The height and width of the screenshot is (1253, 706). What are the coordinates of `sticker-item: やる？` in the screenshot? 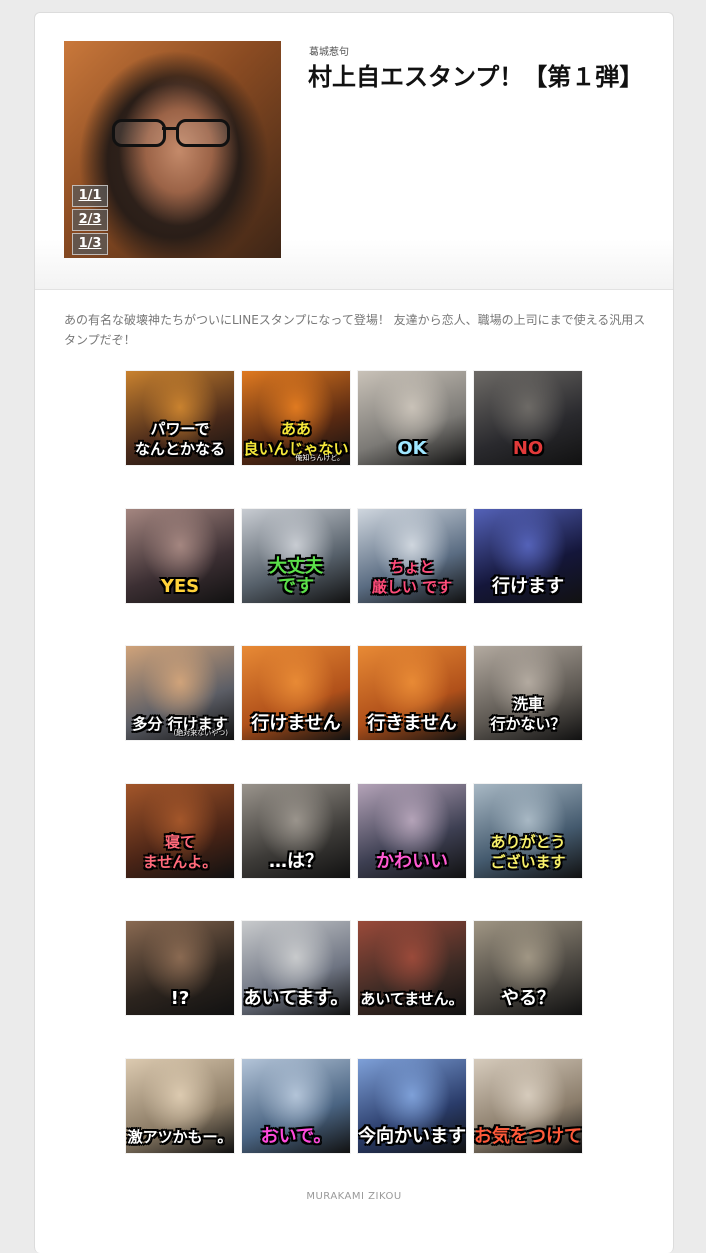 It's located at (528, 968).